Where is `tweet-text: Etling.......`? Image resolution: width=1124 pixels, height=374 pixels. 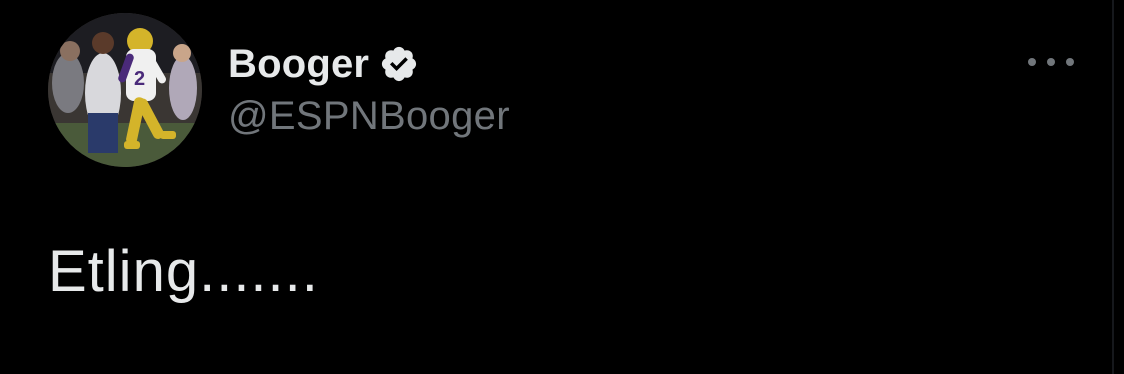 tweet-text: Etling....... is located at coordinates (183, 271).